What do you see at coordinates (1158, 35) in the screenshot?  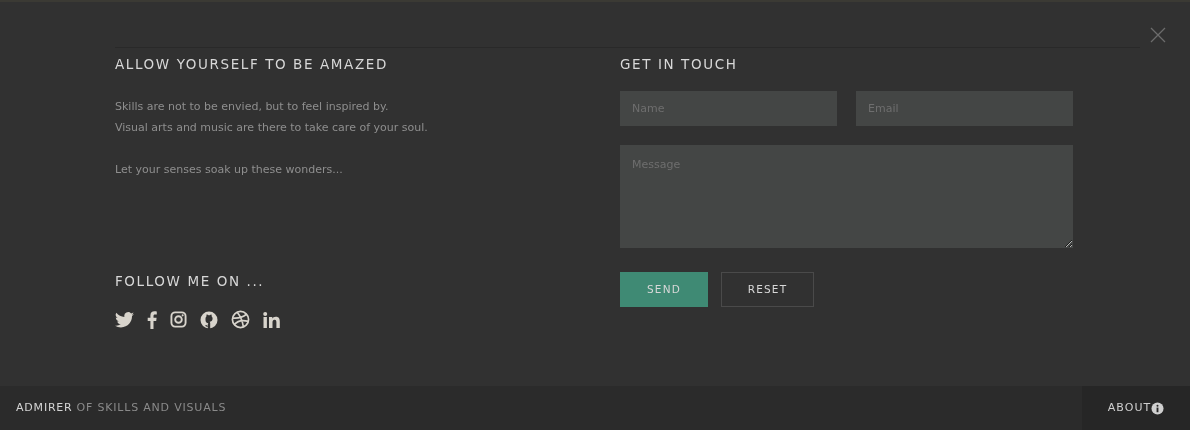 I see `close-icon` at bounding box center [1158, 35].